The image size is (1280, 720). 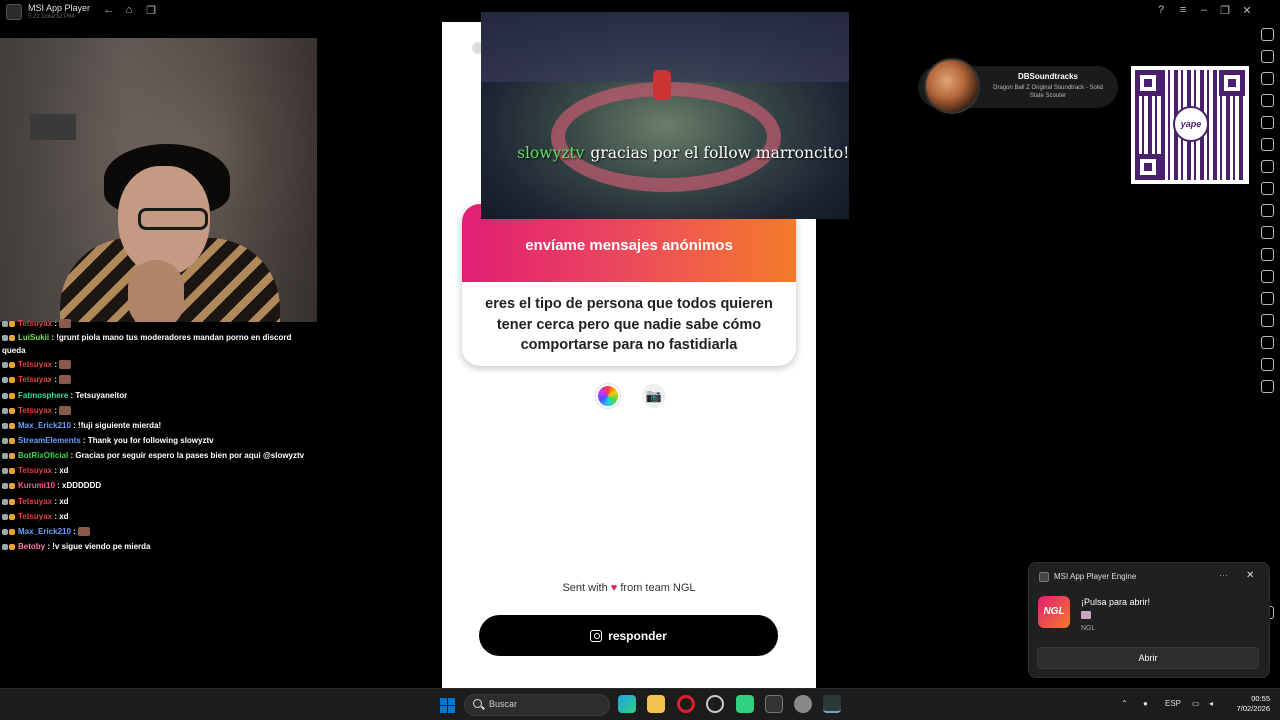 I want to click on obs-icon, so click(x=715, y=704).